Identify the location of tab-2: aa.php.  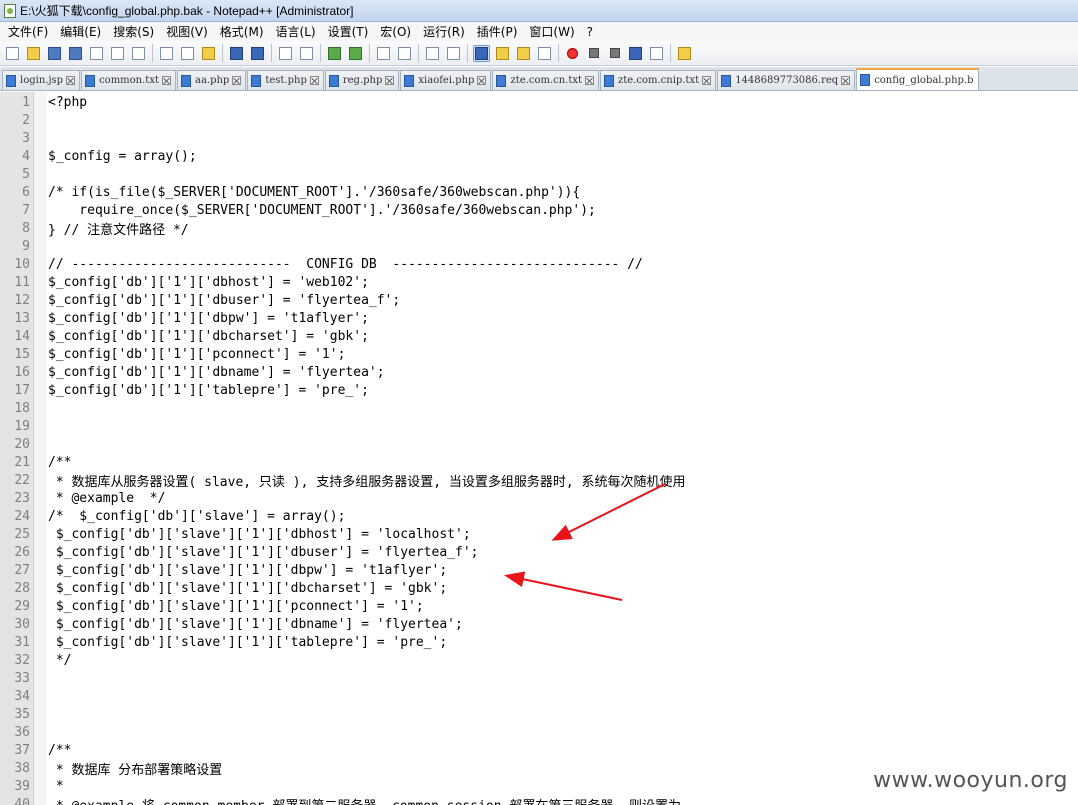
(211, 80).